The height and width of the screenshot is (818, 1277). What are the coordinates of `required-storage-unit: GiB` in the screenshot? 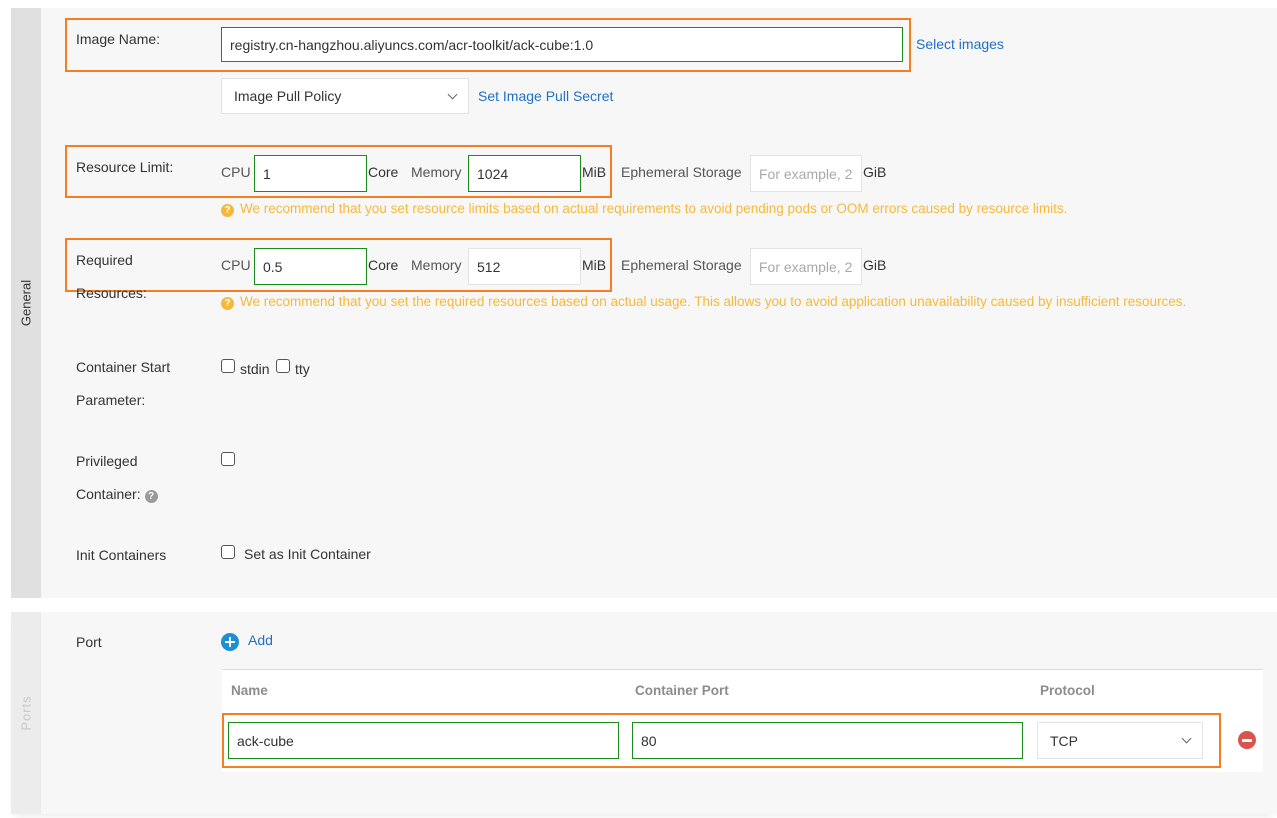 It's located at (875, 265).